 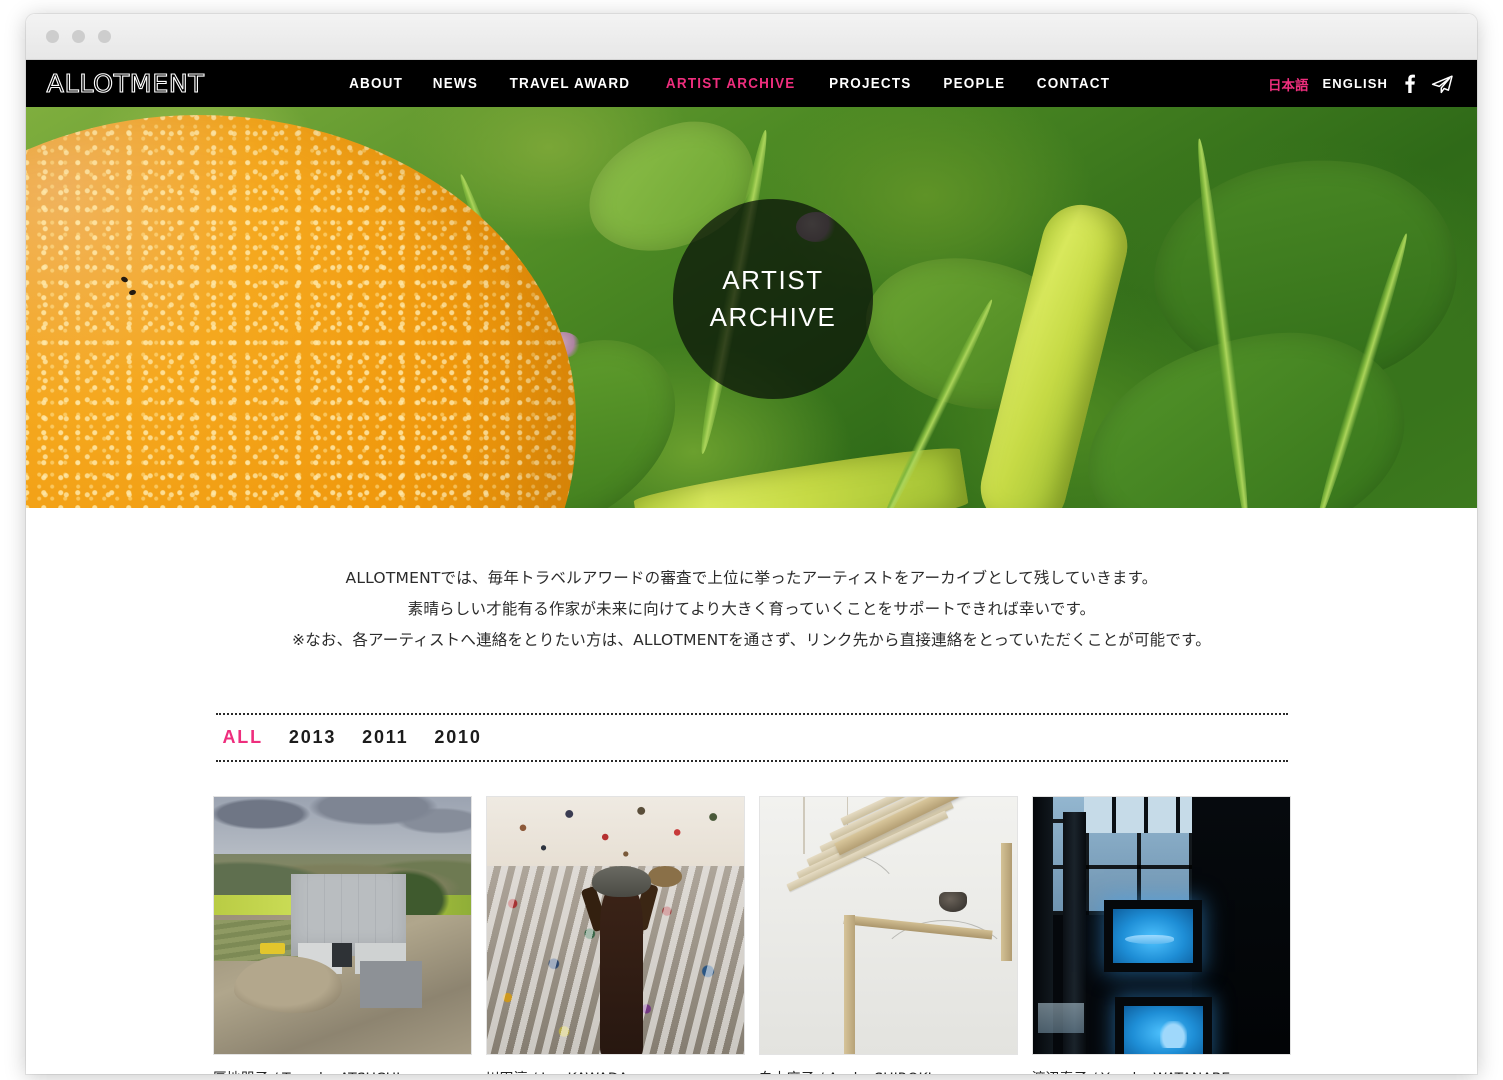 I want to click on filter-all: ALL, so click(x=243, y=737).